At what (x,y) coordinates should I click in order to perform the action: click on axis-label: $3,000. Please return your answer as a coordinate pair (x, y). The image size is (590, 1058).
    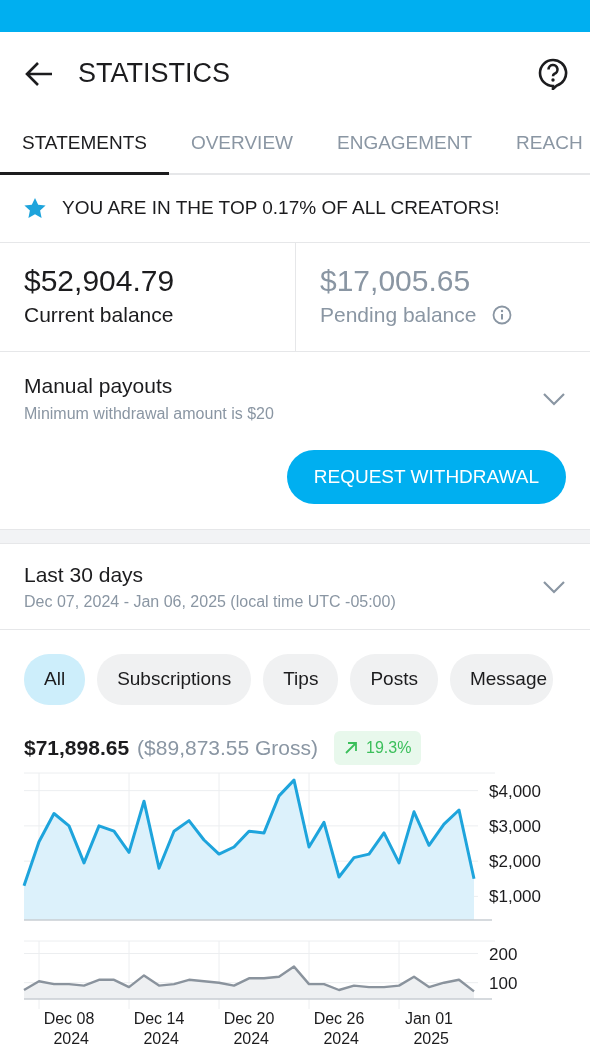
    Looking at the image, I should click on (515, 826).